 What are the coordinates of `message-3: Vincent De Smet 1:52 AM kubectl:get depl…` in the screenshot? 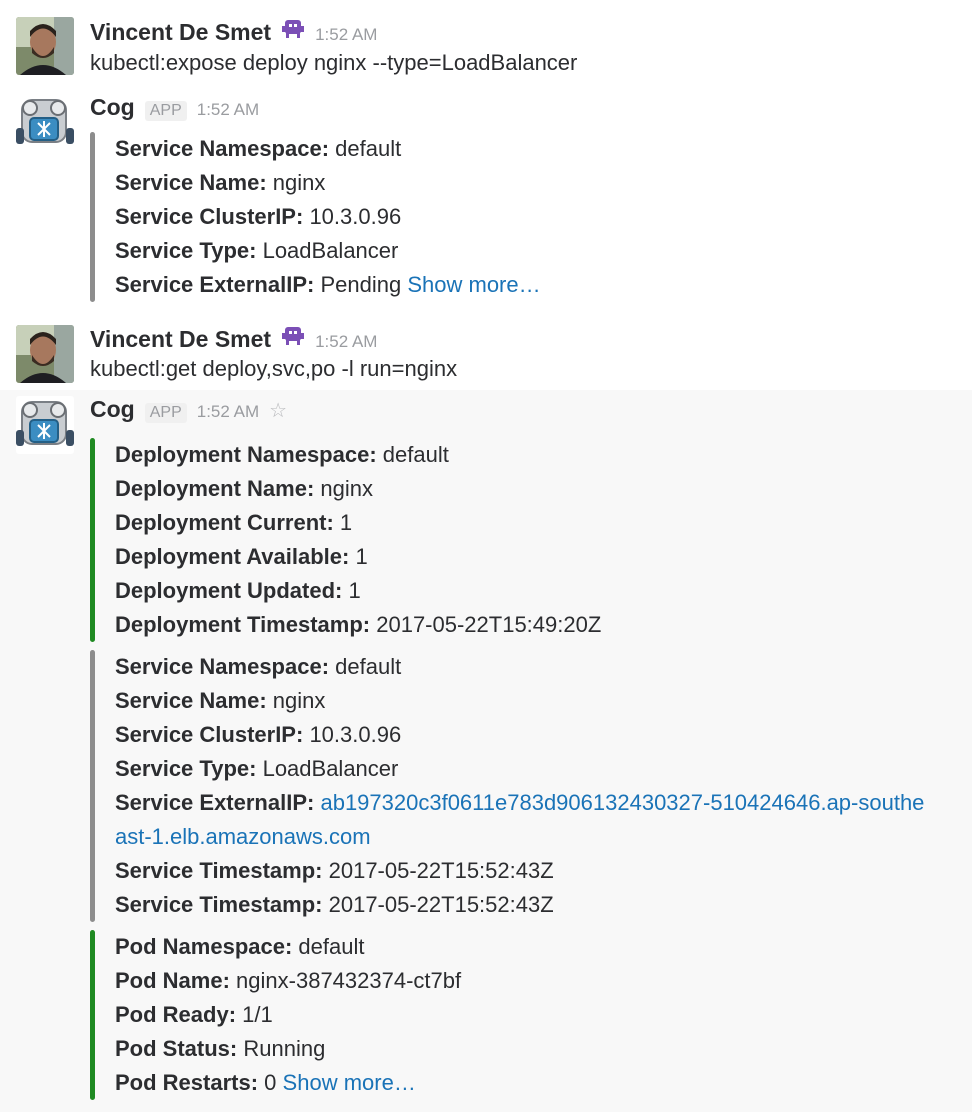 It's located at (486, 351).